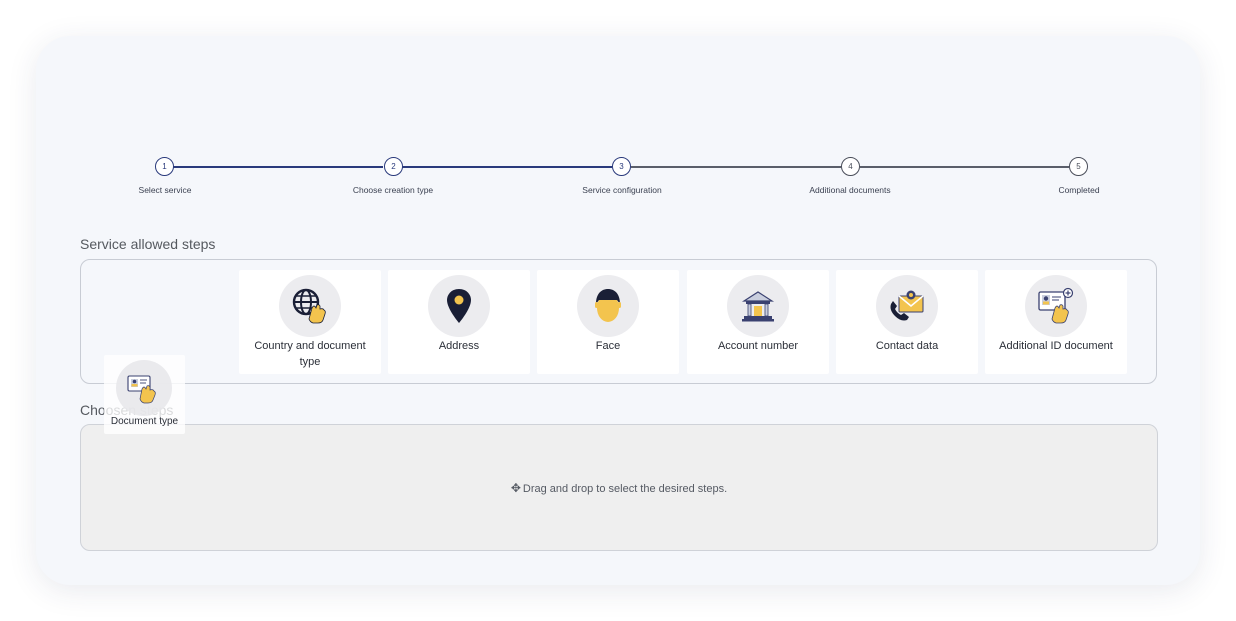 This screenshot has width=1236, height=621. What do you see at coordinates (621, 166) in the screenshot?
I see `step-3-circle: 3` at bounding box center [621, 166].